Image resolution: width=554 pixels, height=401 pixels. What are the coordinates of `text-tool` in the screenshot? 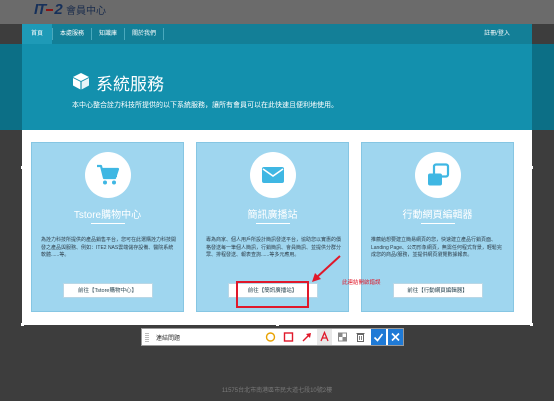 It's located at (324, 337).